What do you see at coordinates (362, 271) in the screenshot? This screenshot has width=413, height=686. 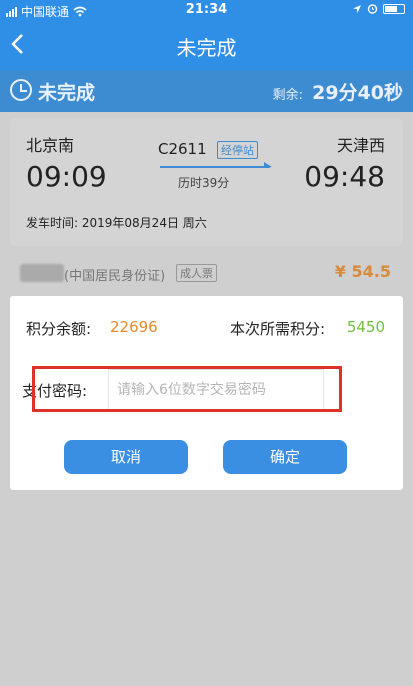 I see `ticket-price: ¥ 54.5` at bounding box center [362, 271].